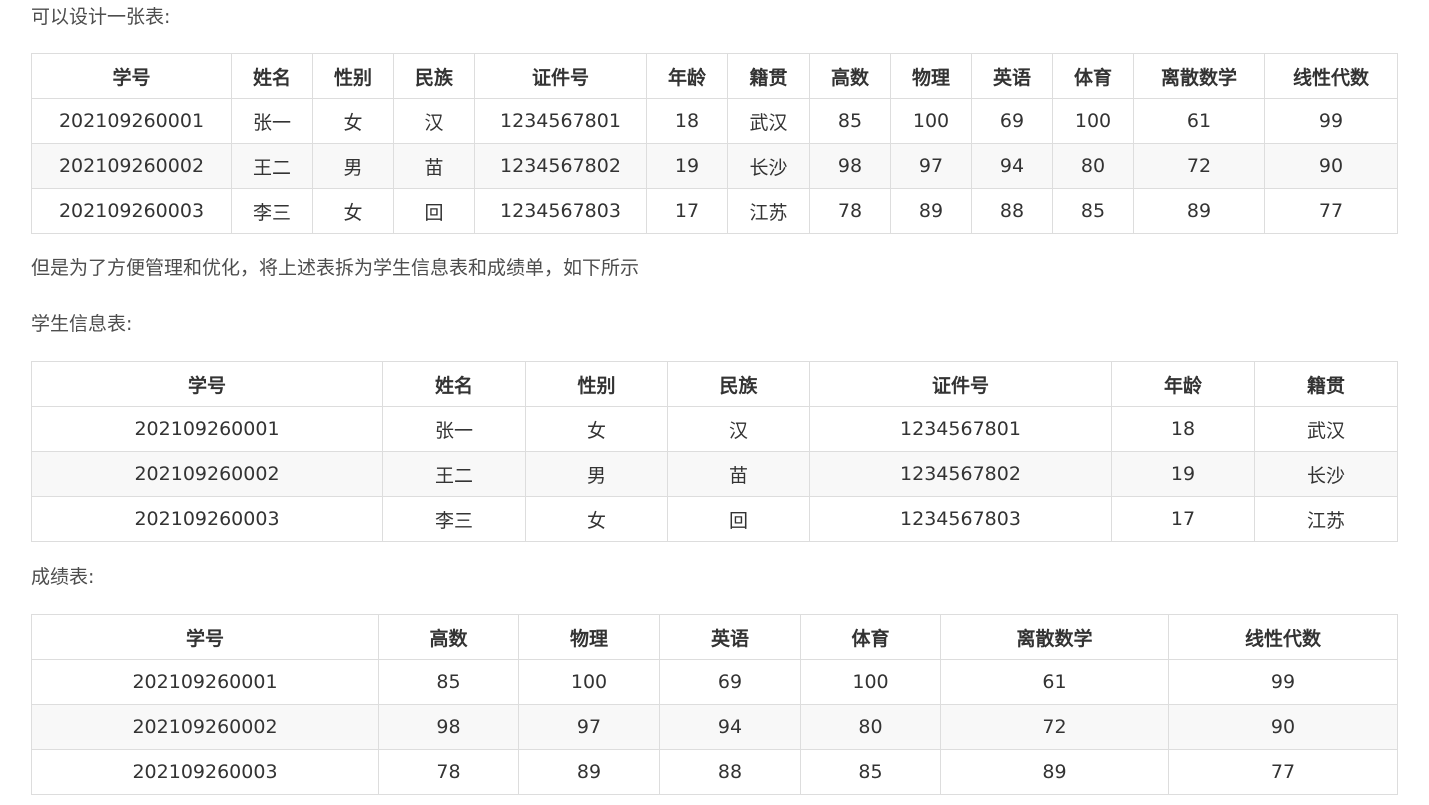 This screenshot has width=1429, height=805. What do you see at coordinates (353, 76) in the screenshot?
I see `column-header: 性别` at bounding box center [353, 76].